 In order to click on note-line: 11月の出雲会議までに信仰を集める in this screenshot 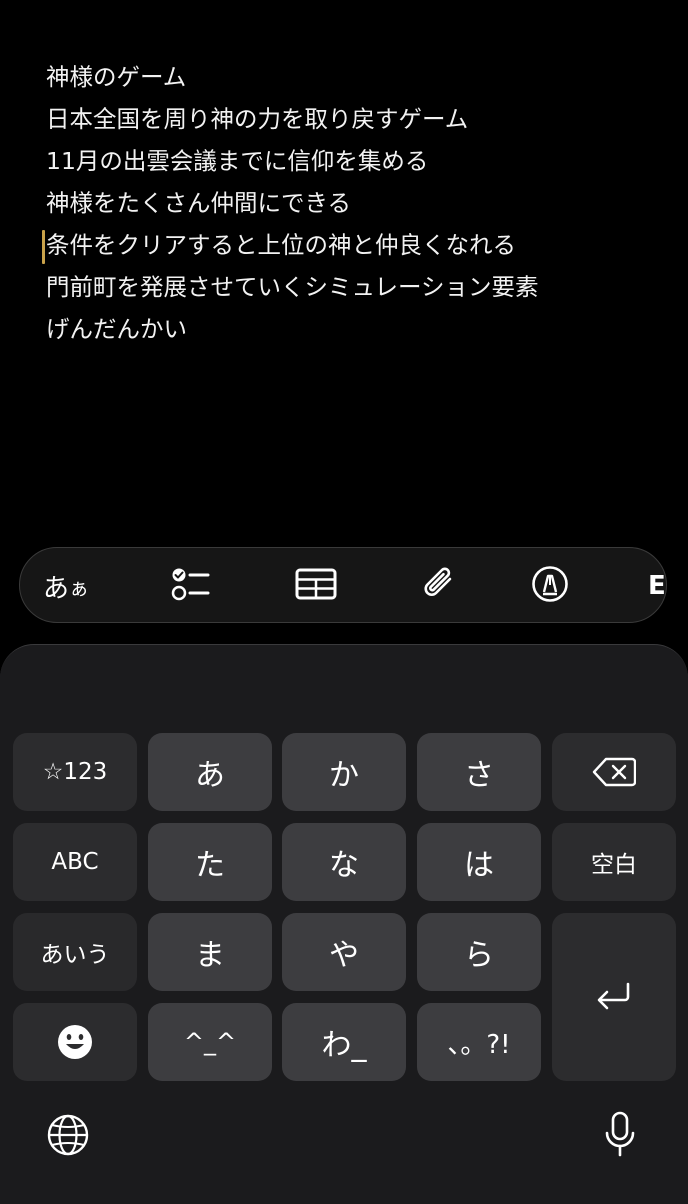, I will do `click(237, 161)`.